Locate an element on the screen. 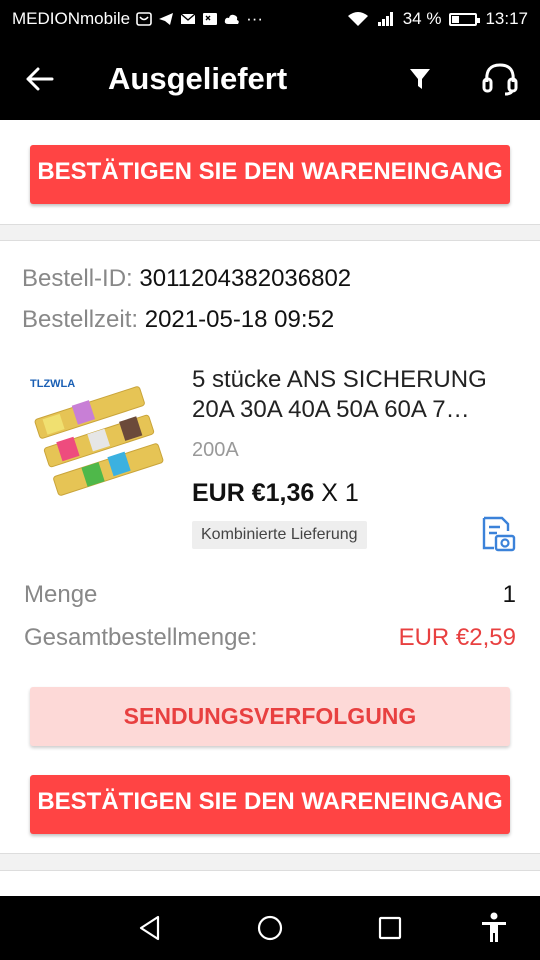 Image resolution: width=540 pixels, height=960 pixels. quantity-suffix: X 1 is located at coordinates (336, 493).